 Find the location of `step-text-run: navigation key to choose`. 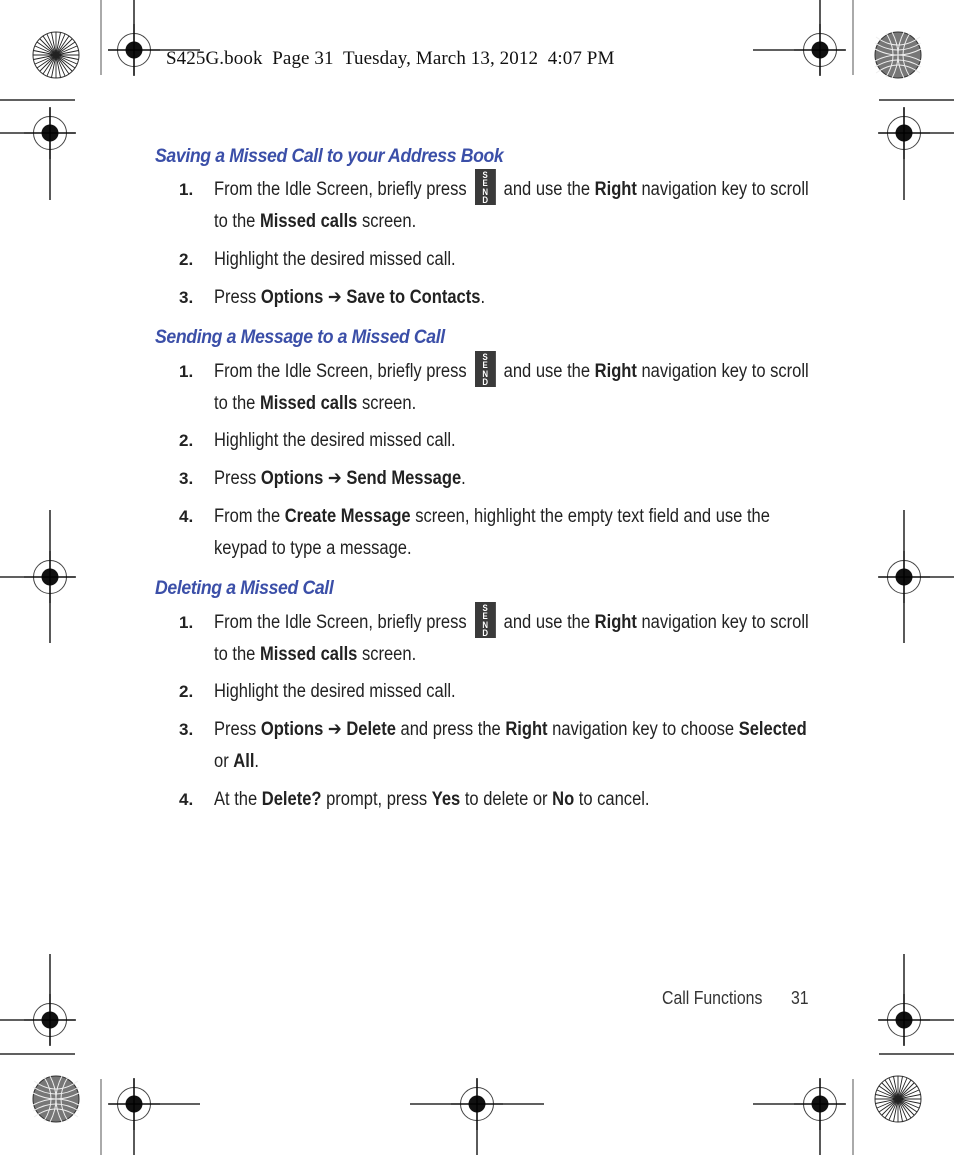

step-text-run: navigation key to choose is located at coordinates (643, 729).